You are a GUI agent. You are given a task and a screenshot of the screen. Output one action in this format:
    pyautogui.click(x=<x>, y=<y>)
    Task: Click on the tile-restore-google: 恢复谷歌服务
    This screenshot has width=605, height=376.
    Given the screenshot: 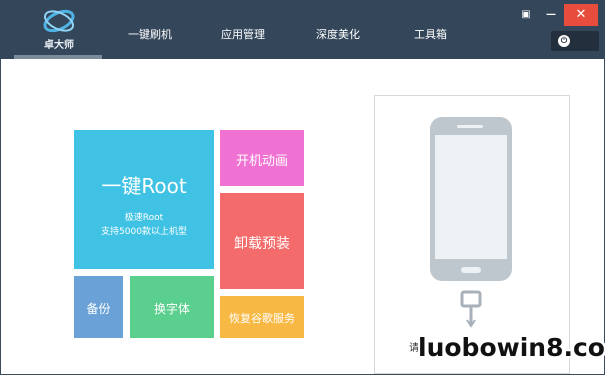 What is the action you would take?
    pyautogui.click(x=262, y=317)
    